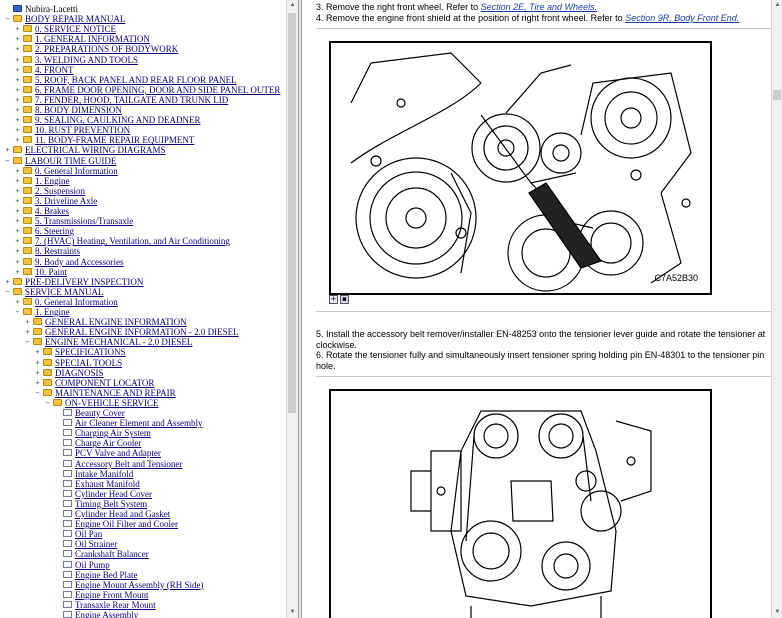  Describe the element at coordinates (76, 171) in the screenshot. I see `tree-item-label: 0. General Information` at that location.